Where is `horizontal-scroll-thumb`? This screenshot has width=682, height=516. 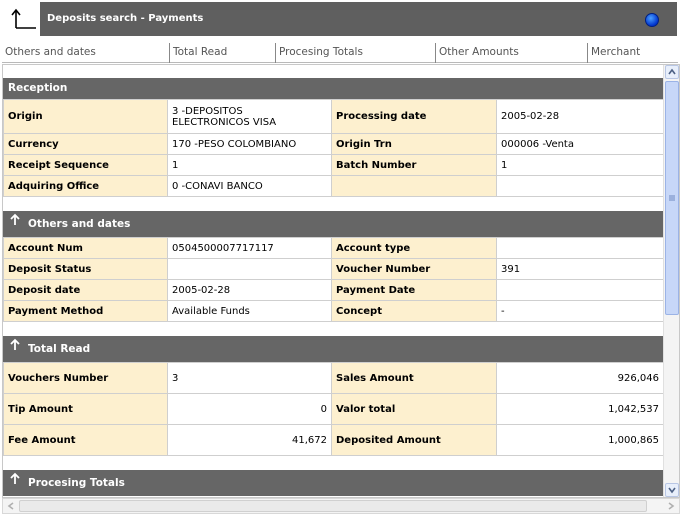
horizontal-scroll-thumb is located at coordinates (333, 506).